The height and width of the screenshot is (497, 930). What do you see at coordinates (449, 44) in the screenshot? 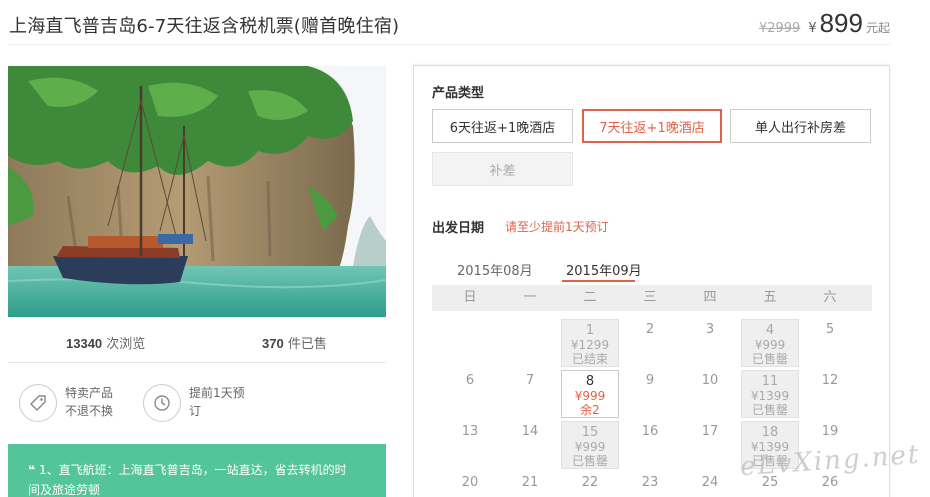
I see `title-divider` at bounding box center [449, 44].